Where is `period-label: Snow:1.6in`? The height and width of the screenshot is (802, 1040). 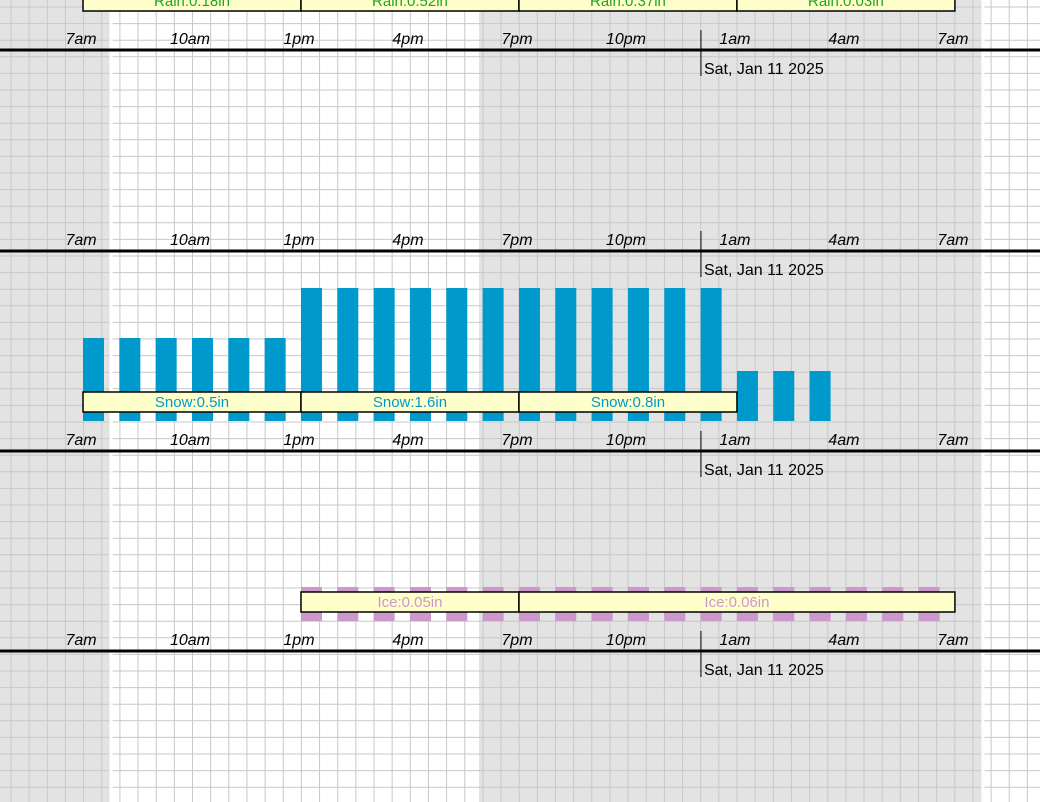
period-label: Snow:1.6in is located at coordinates (410, 402).